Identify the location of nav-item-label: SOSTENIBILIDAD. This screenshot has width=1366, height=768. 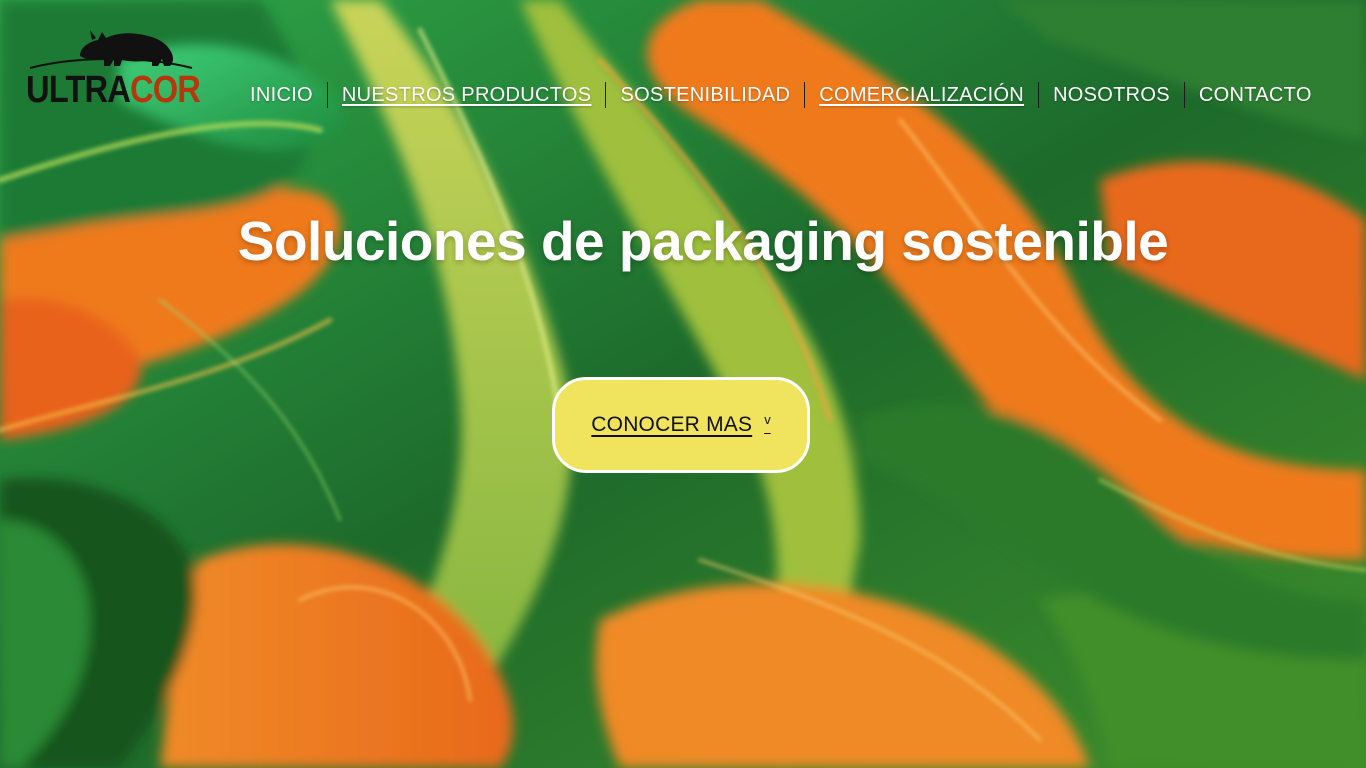
(705, 95).